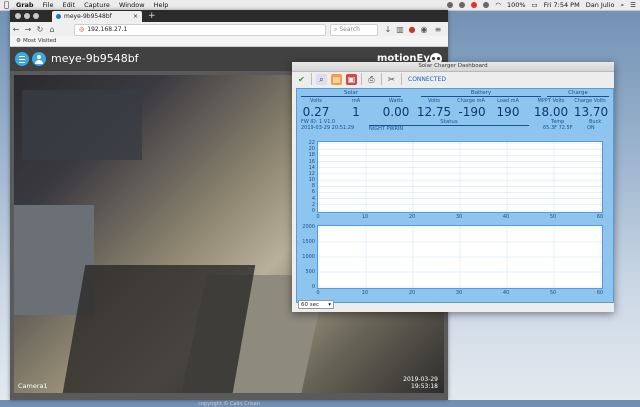 The image size is (640, 407). I want to click on reload-icon: ↻, so click(40, 29).